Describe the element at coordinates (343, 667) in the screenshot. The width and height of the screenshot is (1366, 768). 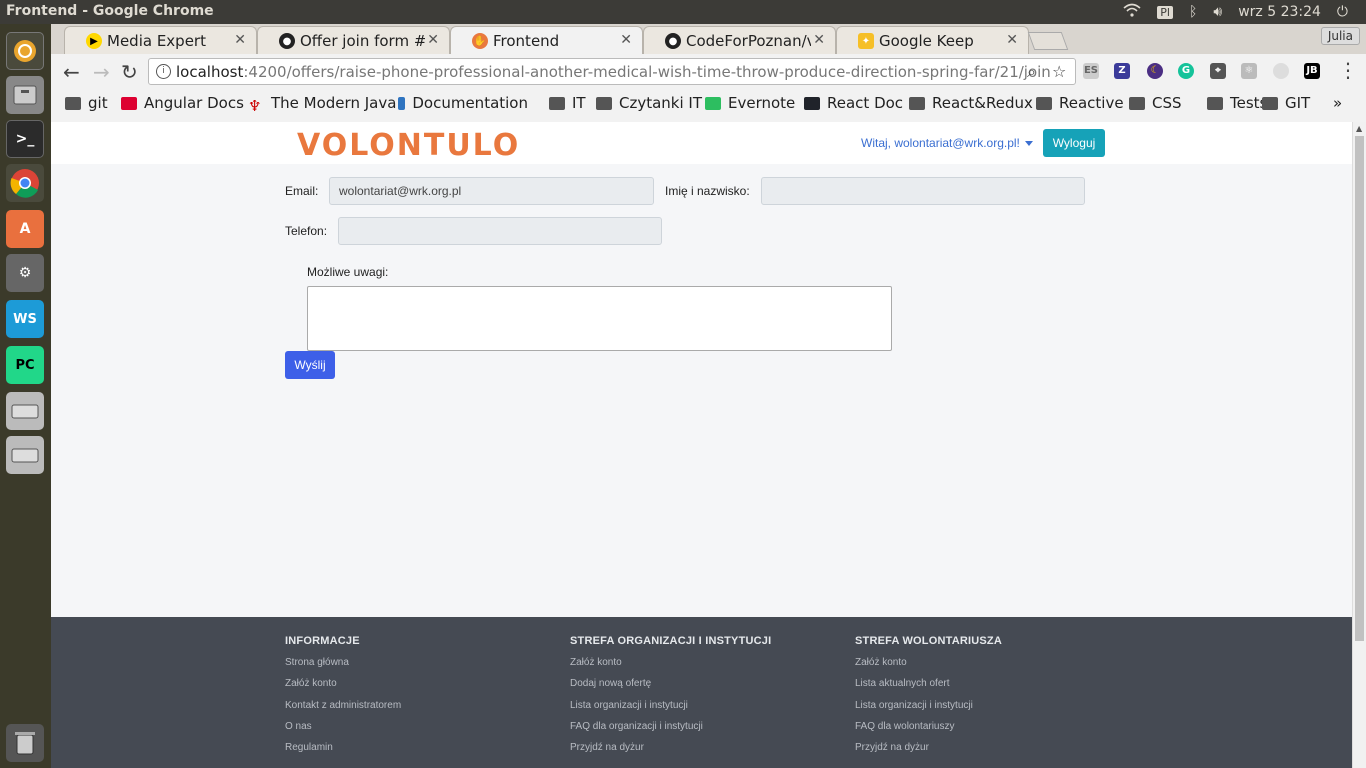
I see `footer-link: Strona główna` at that location.